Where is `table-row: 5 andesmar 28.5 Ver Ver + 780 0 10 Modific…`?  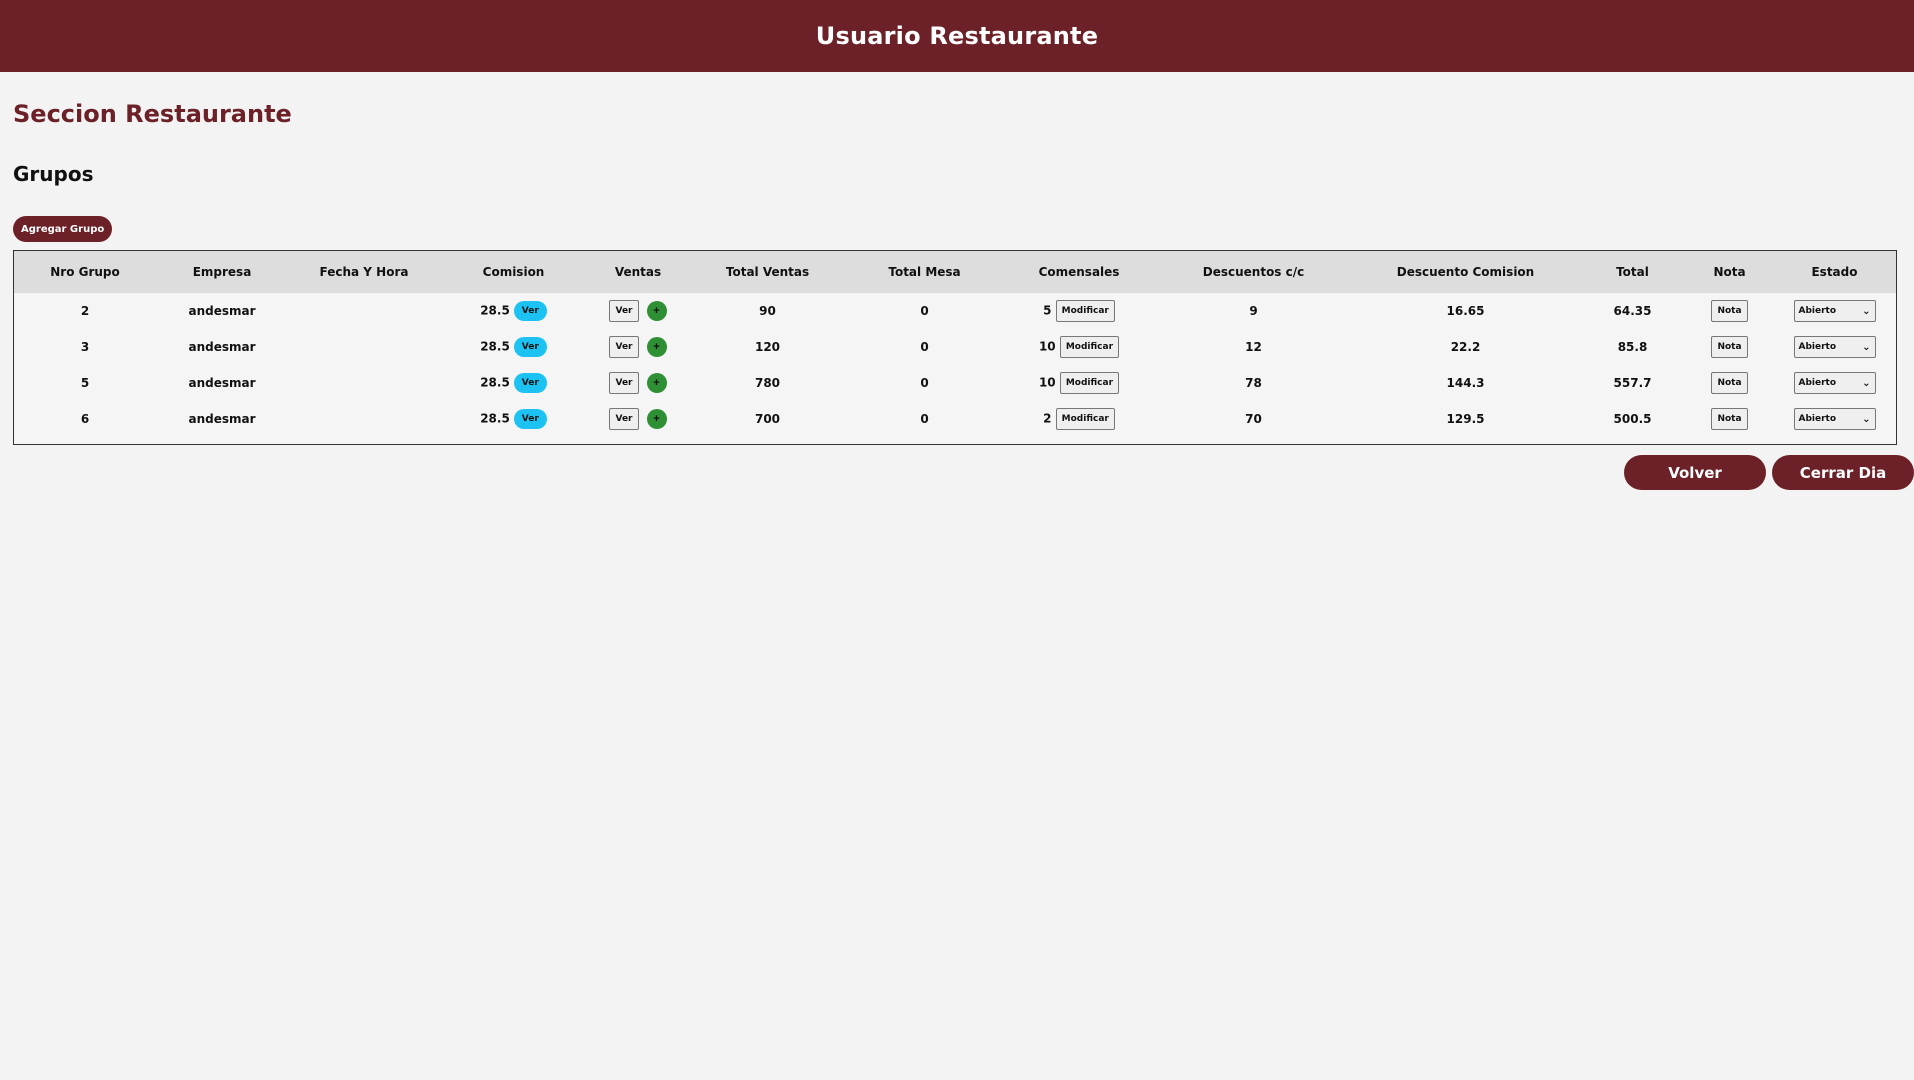
table-row: 5 andesmar 28.5 Ver Ver + 780 0 10 Modific… is located at coordinates (955, 383).